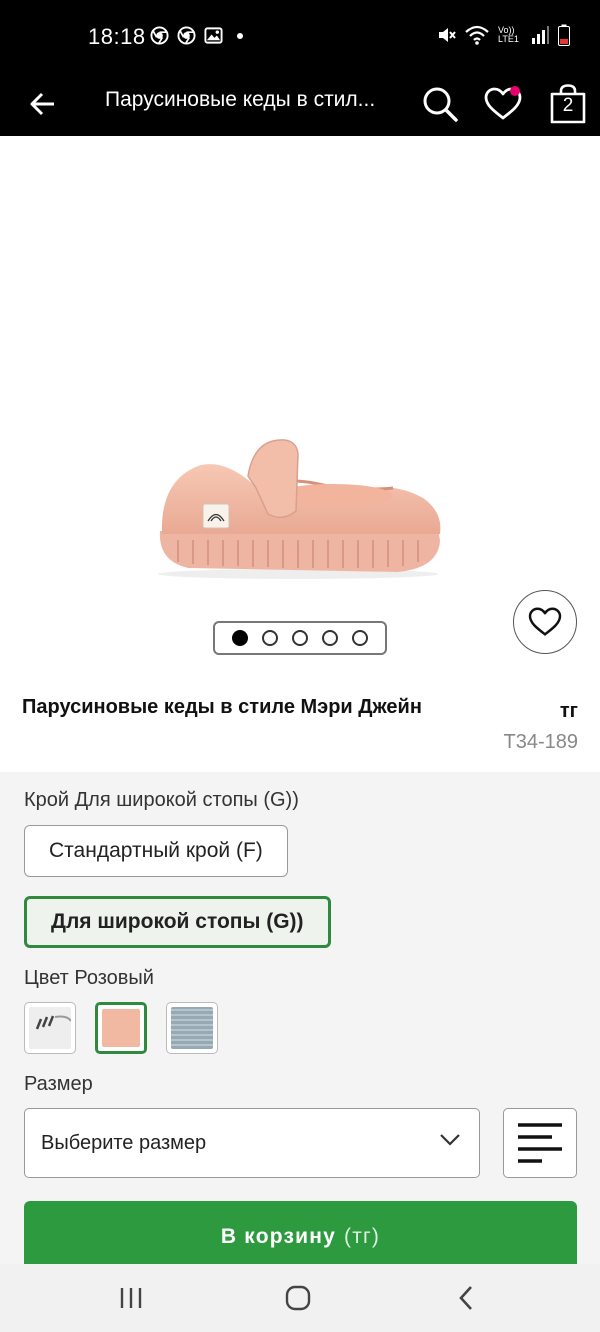 The height and width of the screenshot is (1332, 600). I want to click on wifi-icon, so click(477, 35).